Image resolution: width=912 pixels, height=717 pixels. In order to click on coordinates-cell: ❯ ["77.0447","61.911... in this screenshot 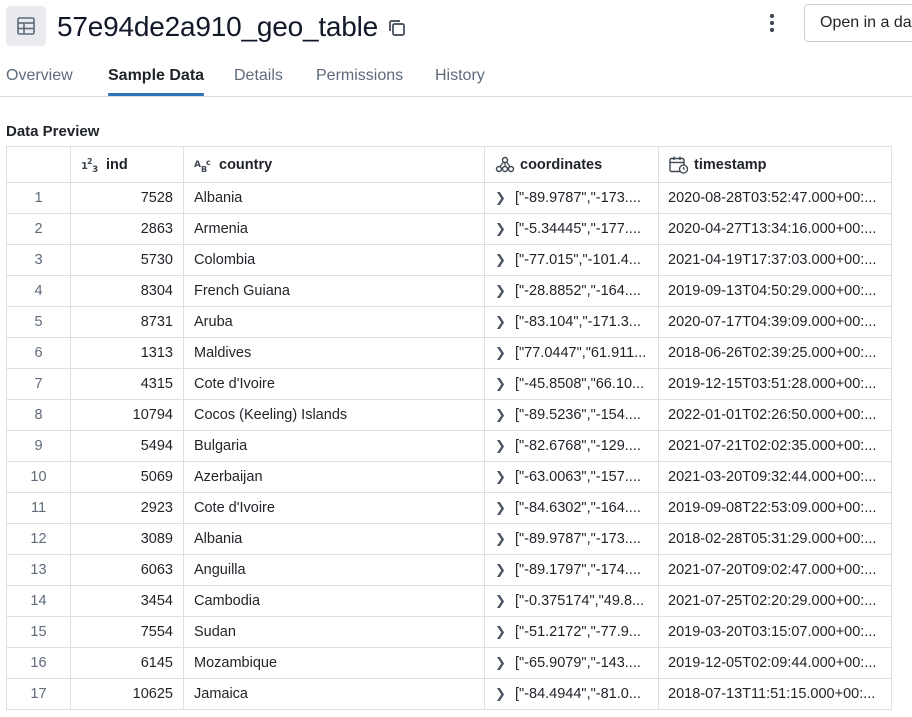, I will do `click(571, 353)`.